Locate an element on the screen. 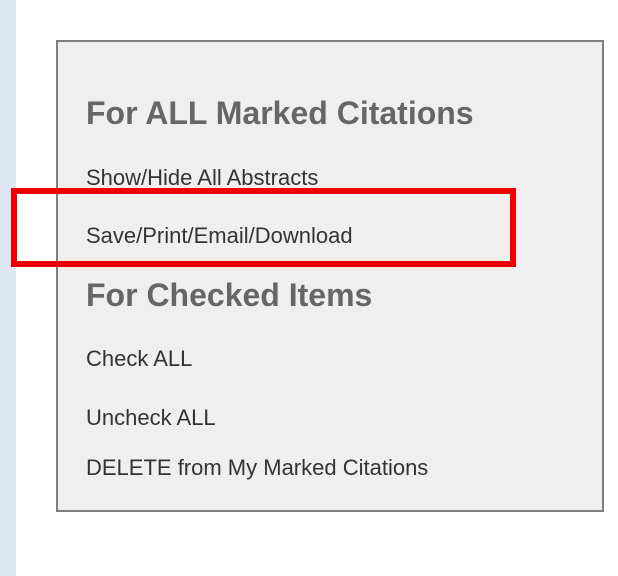 This screenshot has height=576, width=618. save-print-email-download-link: Save/Print/Email/Download is located at coordinates (219, 236).